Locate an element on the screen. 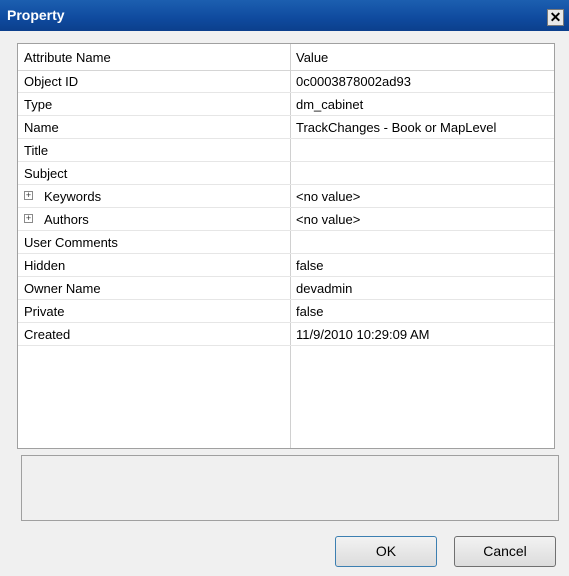  close-icon: ✕ is located at coordinates (555, 17).